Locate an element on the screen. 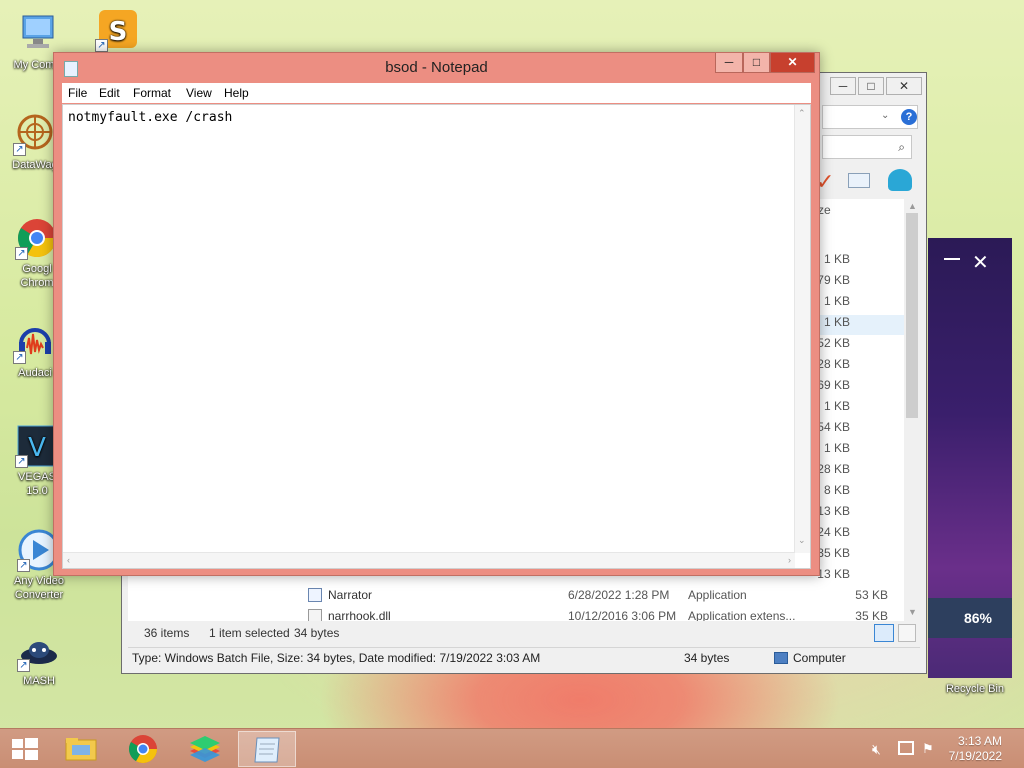 This screenshot has width=1024, height=768. clock-date: 7/19/2022 is located at coordinates (975, 756).